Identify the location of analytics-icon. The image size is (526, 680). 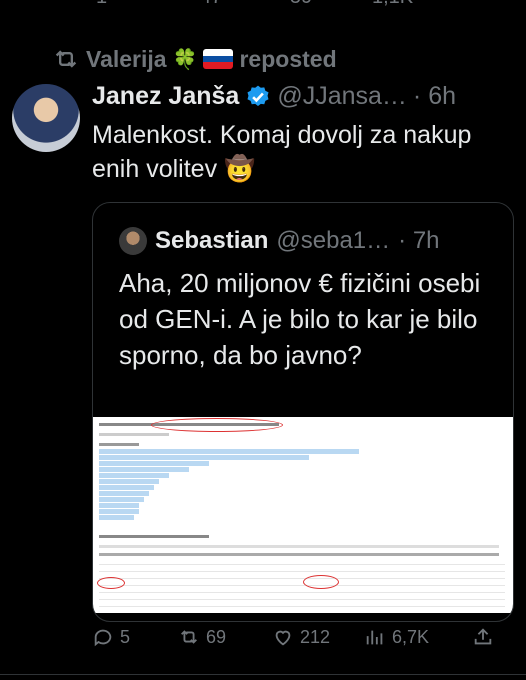
(374, 637).